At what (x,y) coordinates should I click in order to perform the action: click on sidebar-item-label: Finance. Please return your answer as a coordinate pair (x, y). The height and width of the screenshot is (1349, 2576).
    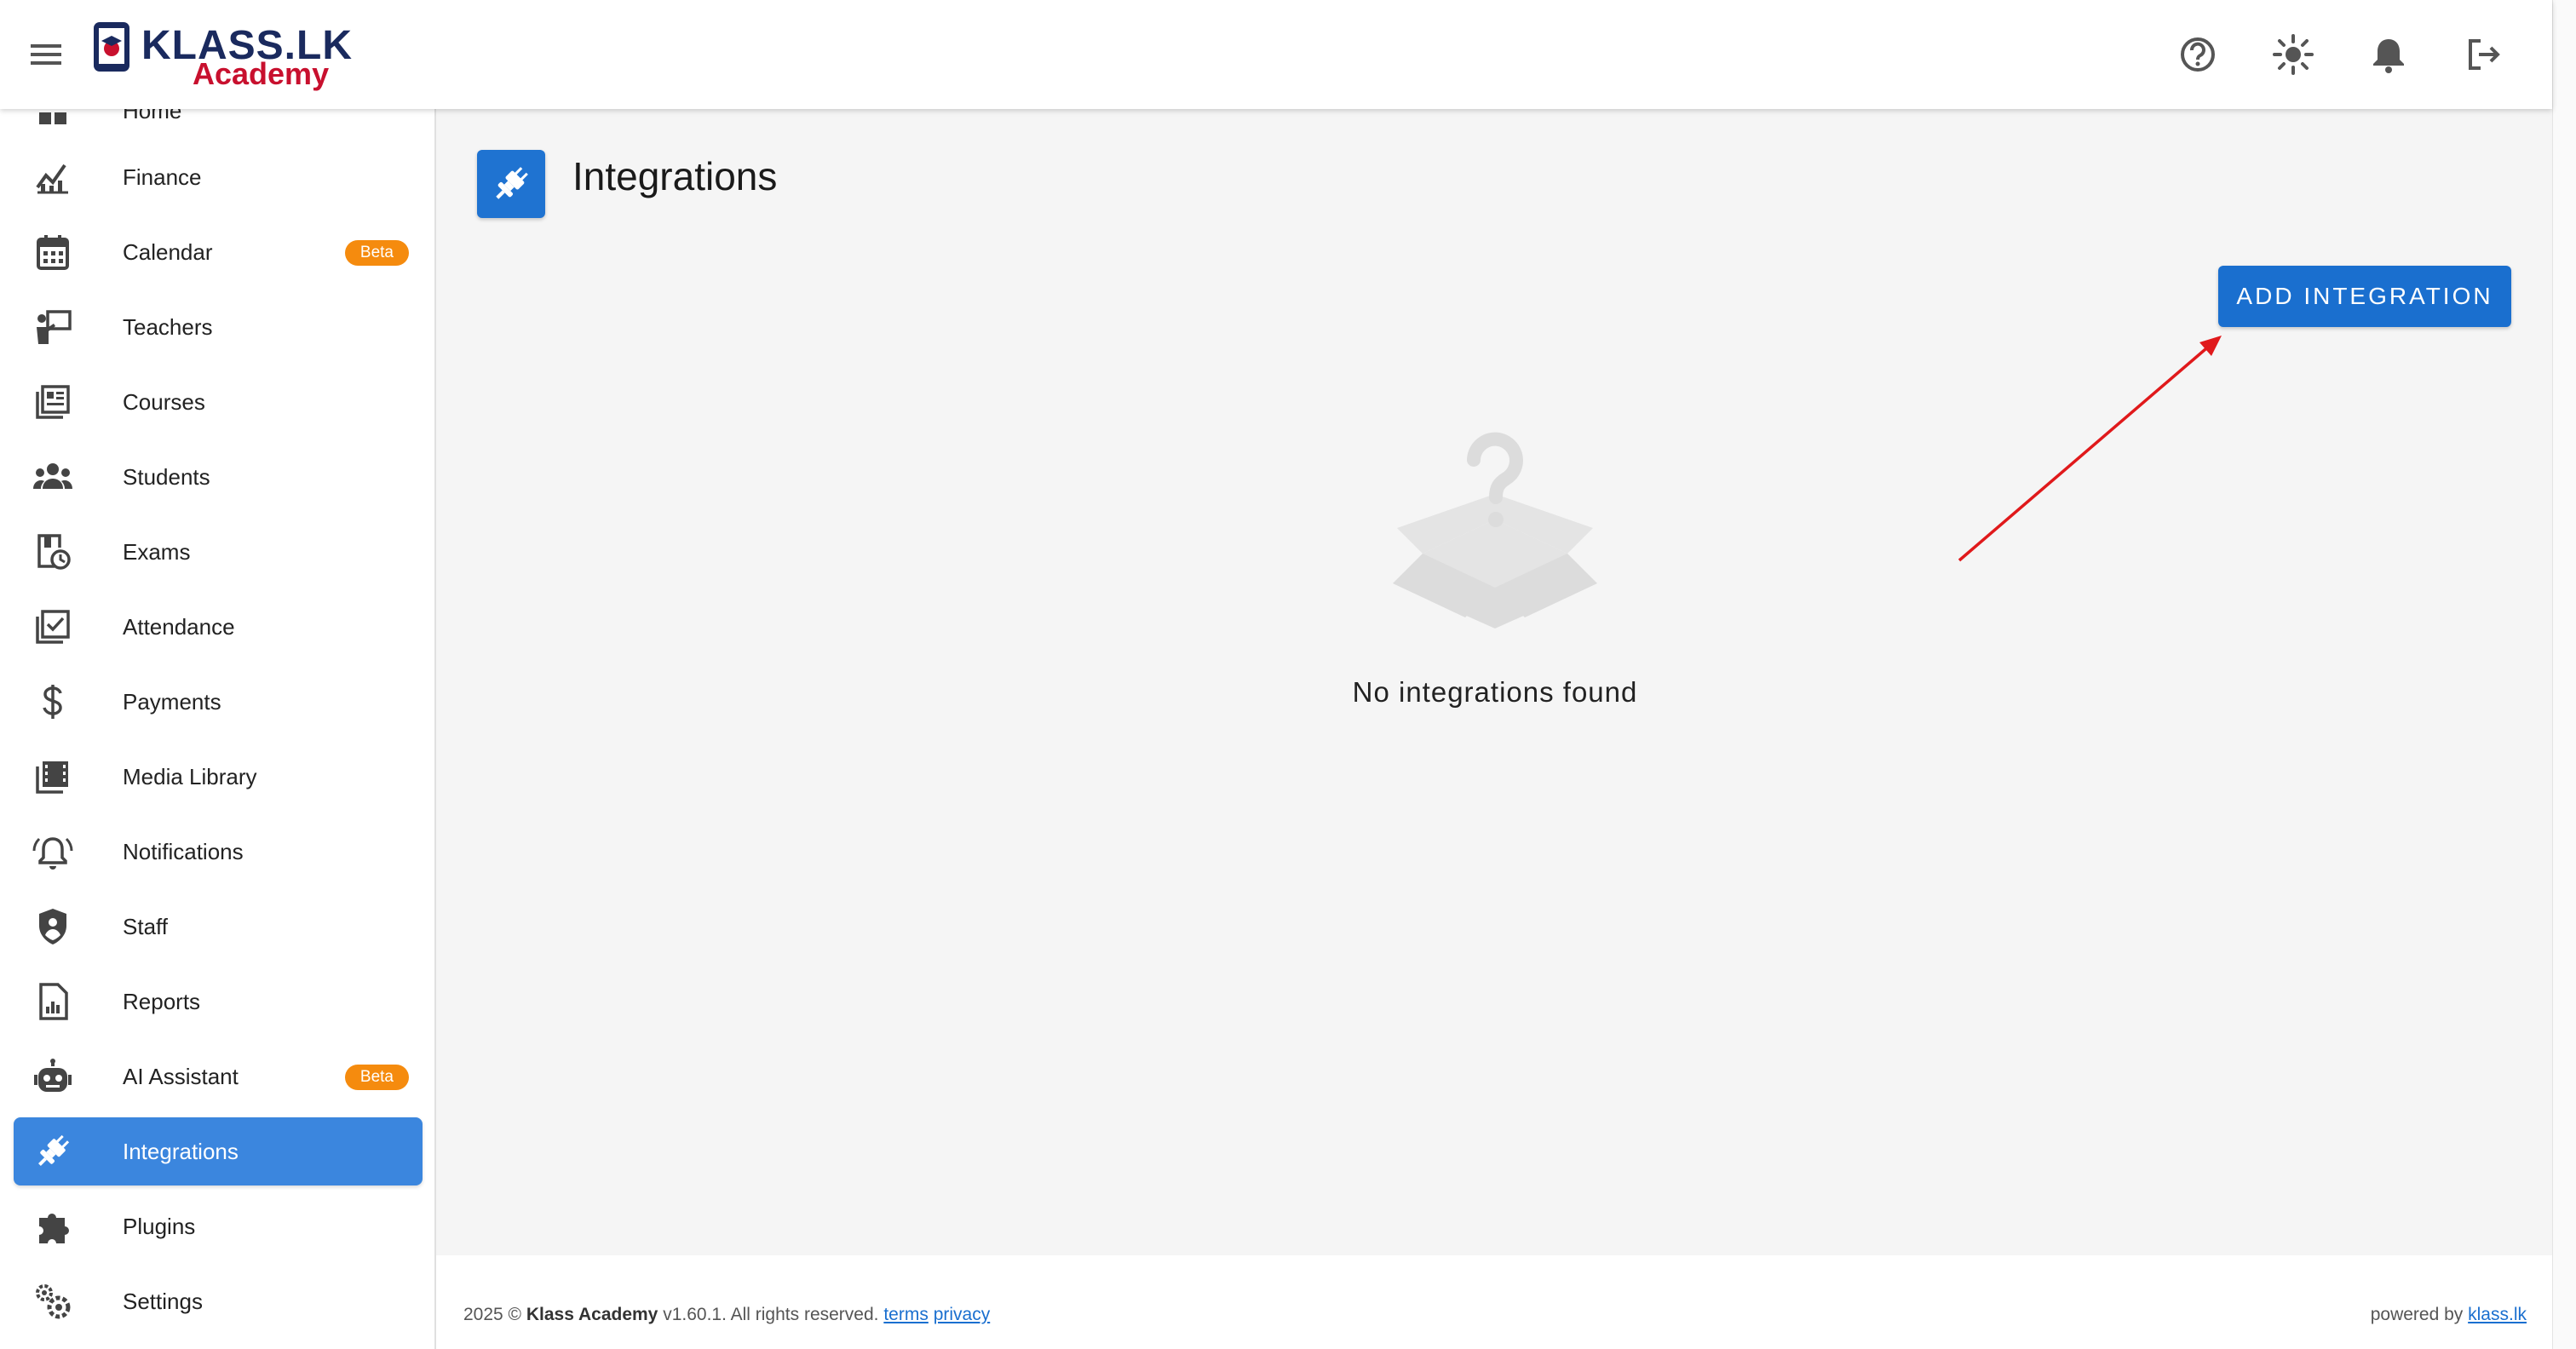
    Looking at the image, I should click on (162, 177).